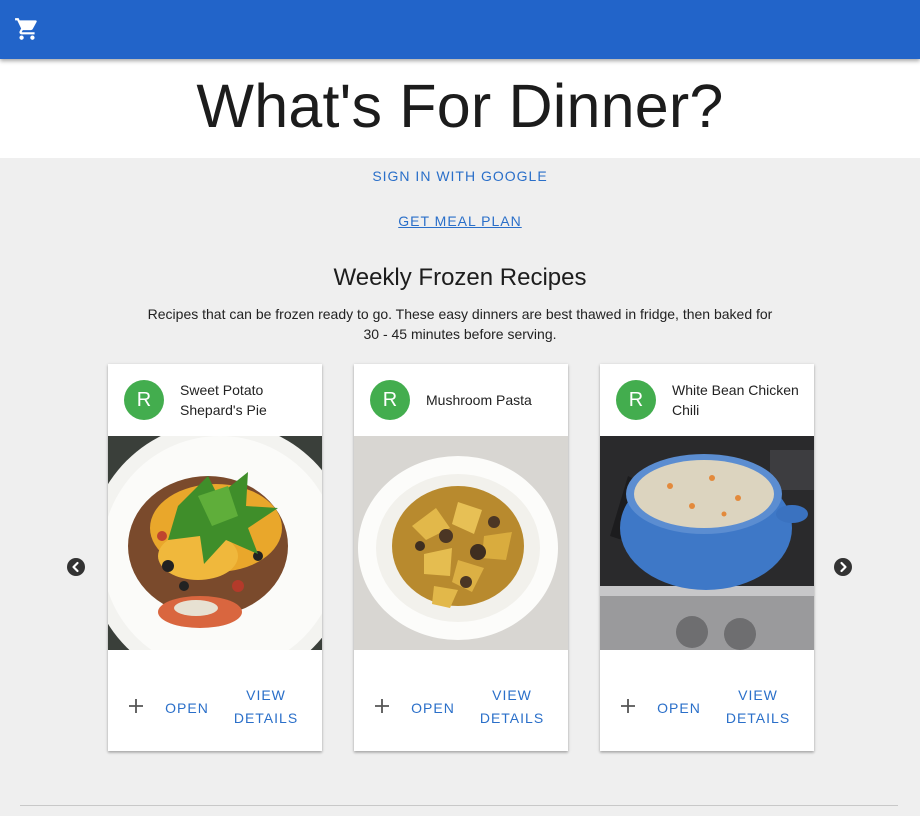 This screenshot has height=816, width=920. I want to click on divider, so click(459, 805).